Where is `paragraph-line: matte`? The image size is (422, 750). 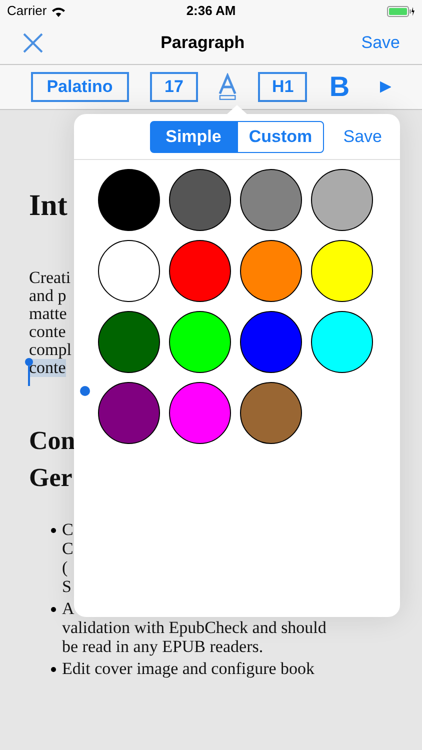
paragraph-line: matte is located at coordinates (48, 314).